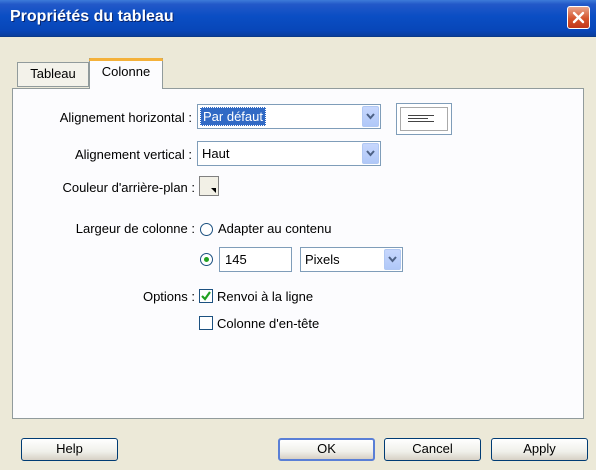  What do you see at coordinates (213, 190) in the screenshot?
I see `dropdown-corner-icon` at bounding box center [213, 190].